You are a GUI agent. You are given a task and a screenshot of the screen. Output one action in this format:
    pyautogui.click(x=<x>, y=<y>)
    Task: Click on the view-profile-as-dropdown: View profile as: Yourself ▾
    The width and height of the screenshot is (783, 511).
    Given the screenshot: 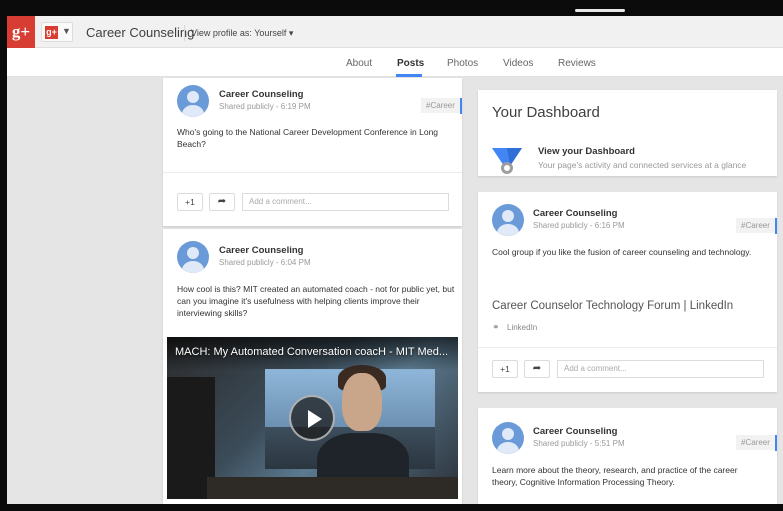 What is the action you would take?
    pyautogui.click(x=242, y=33)
    